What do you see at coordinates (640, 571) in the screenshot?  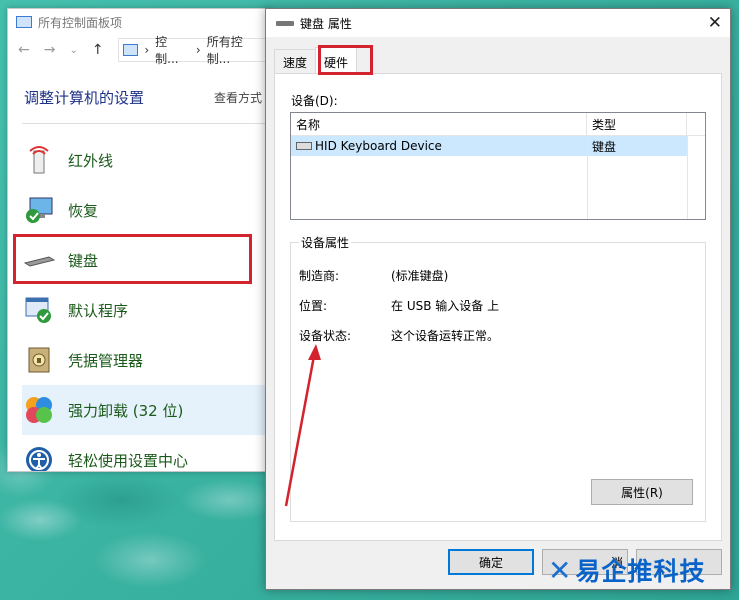 I see `watermark-text: 易企推科技` at bounding box center [640, 571].